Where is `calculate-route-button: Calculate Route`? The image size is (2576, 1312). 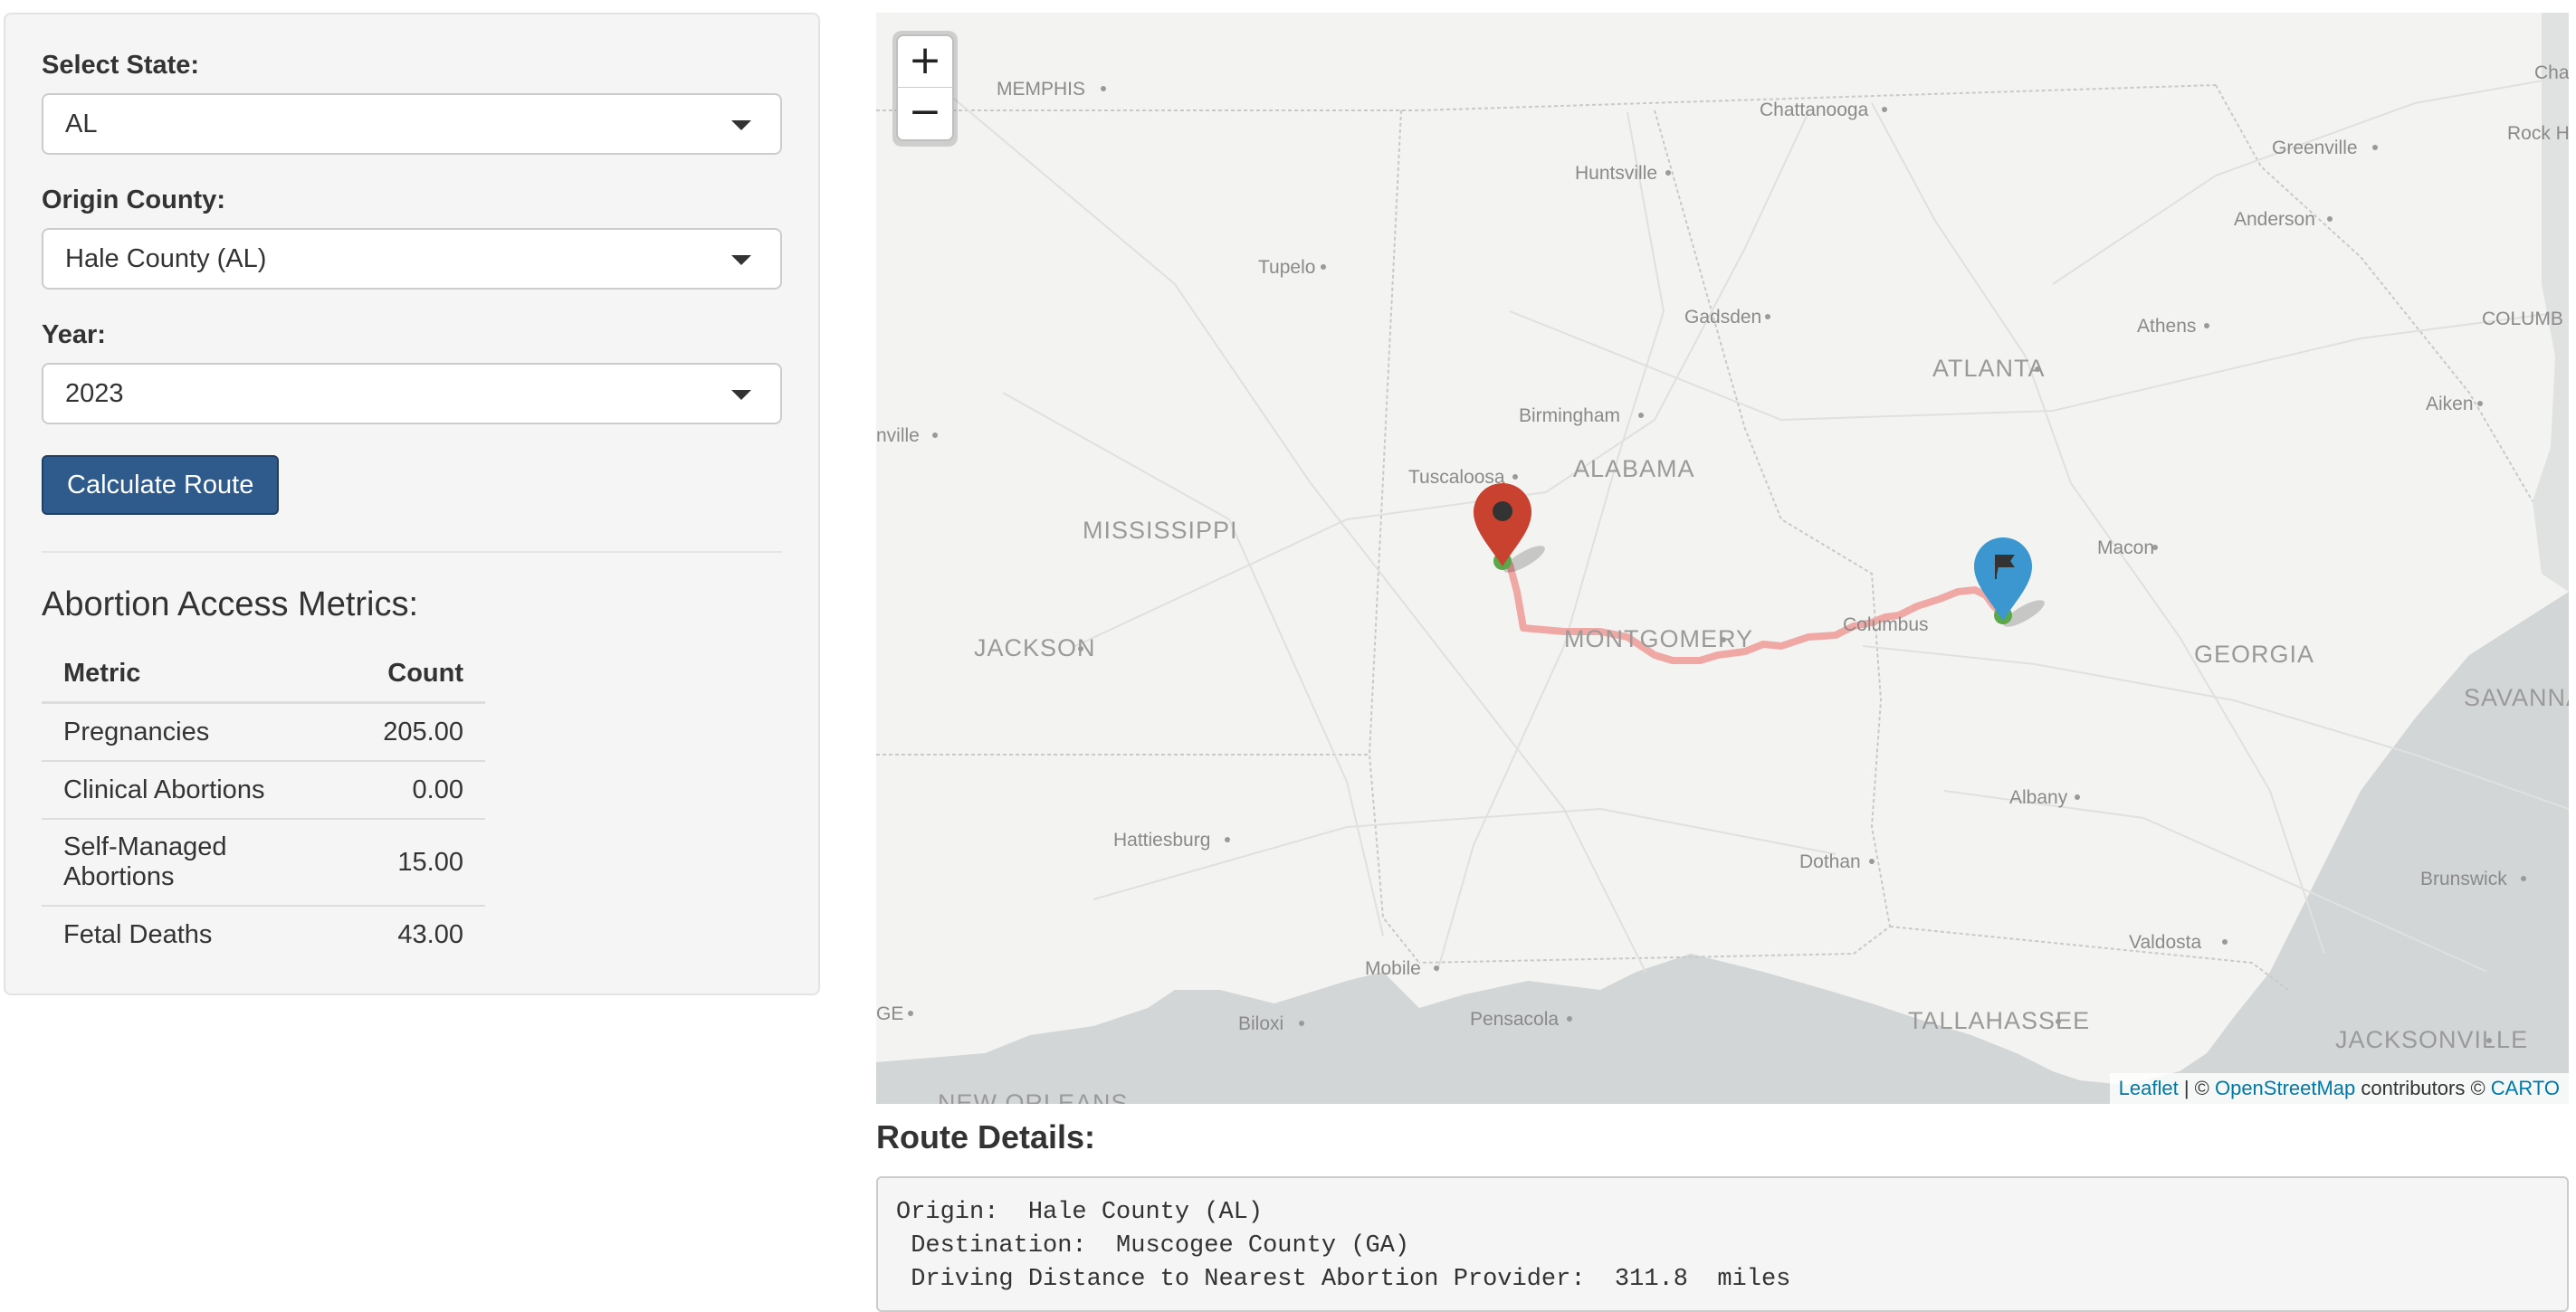
calculate-route-button: Calculate Route is located at coordinates (161, 485).